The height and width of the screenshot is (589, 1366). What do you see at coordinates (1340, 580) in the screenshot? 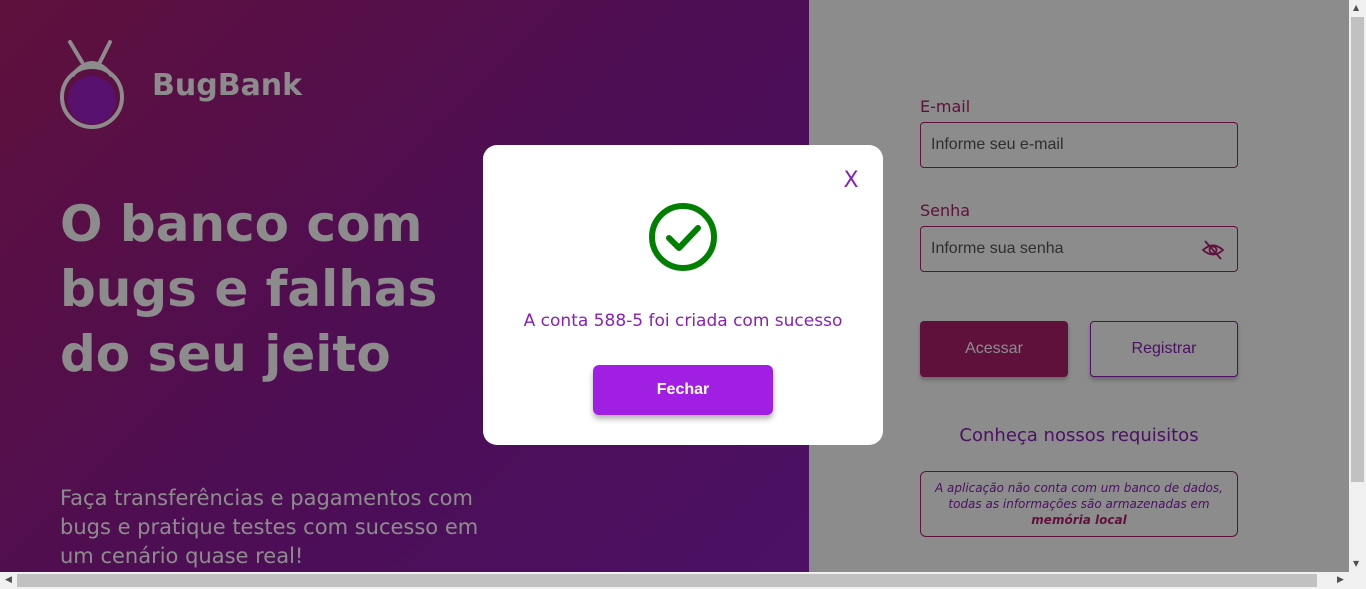
I see `scroll-right-icon: ▶` at bounding box center [1340, 580].